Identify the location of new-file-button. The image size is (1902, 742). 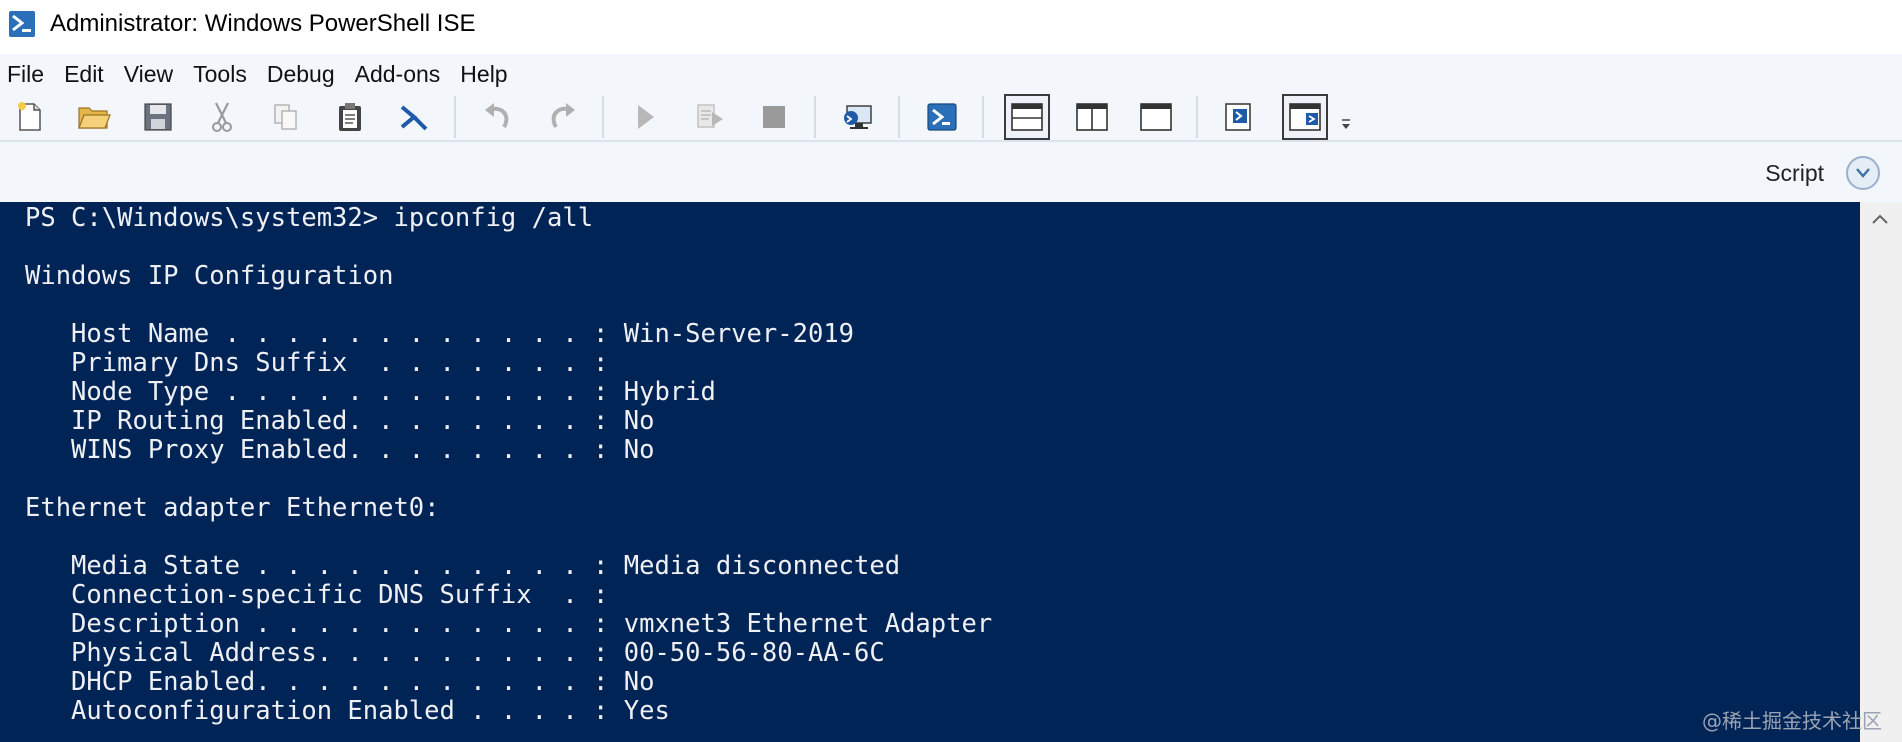
(30, 117).